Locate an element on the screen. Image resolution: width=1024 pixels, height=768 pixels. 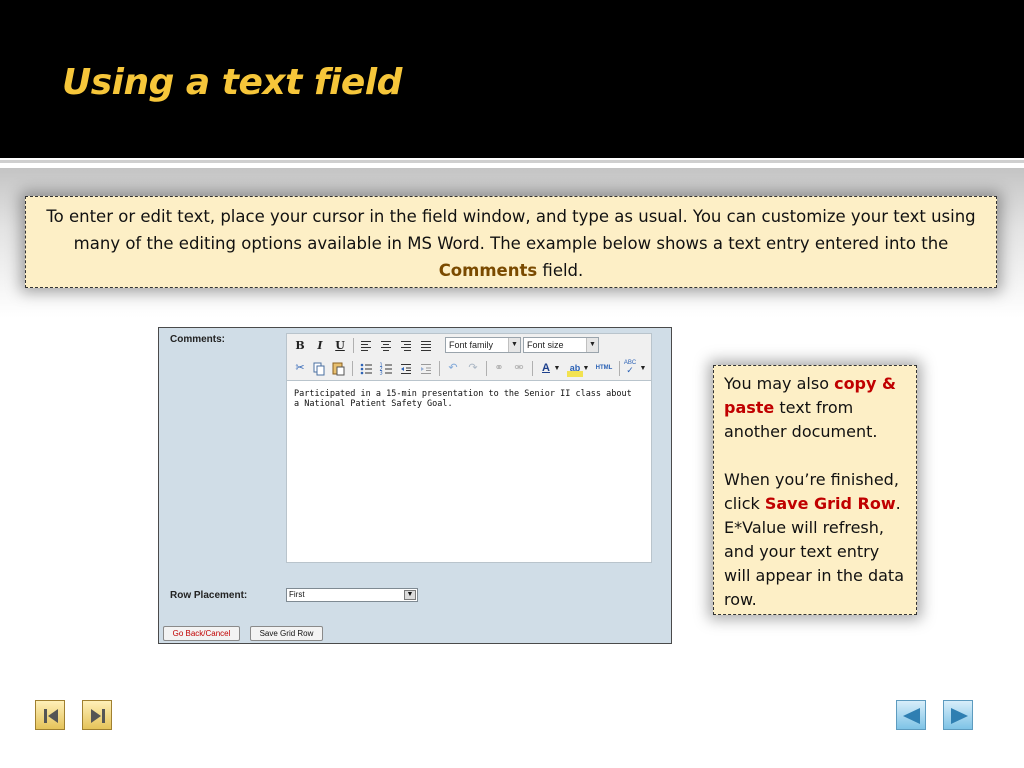
redo-icon: ↷ is located at coordinates (473, 368).